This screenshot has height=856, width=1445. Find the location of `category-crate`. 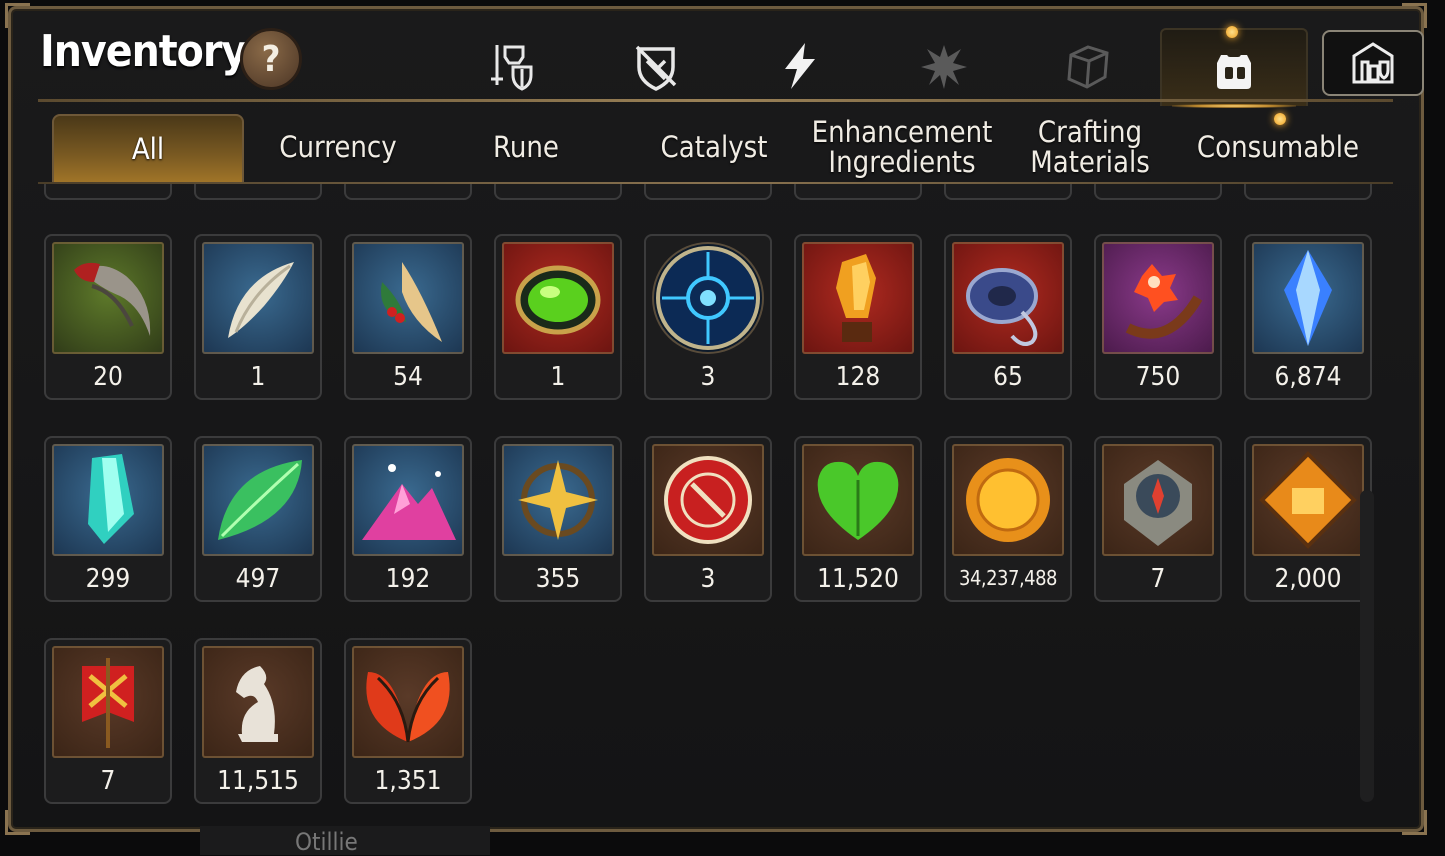

category-crate is located at coordinates (1088, 66).